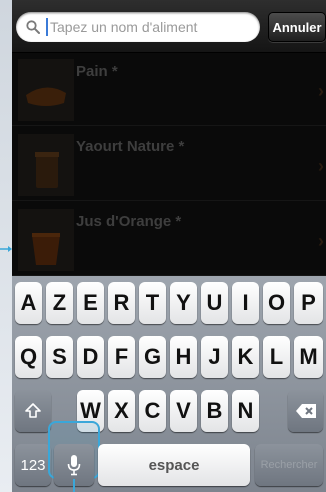 The image size is (326, 492). I want to click on background-canvas, so click(6, 246).